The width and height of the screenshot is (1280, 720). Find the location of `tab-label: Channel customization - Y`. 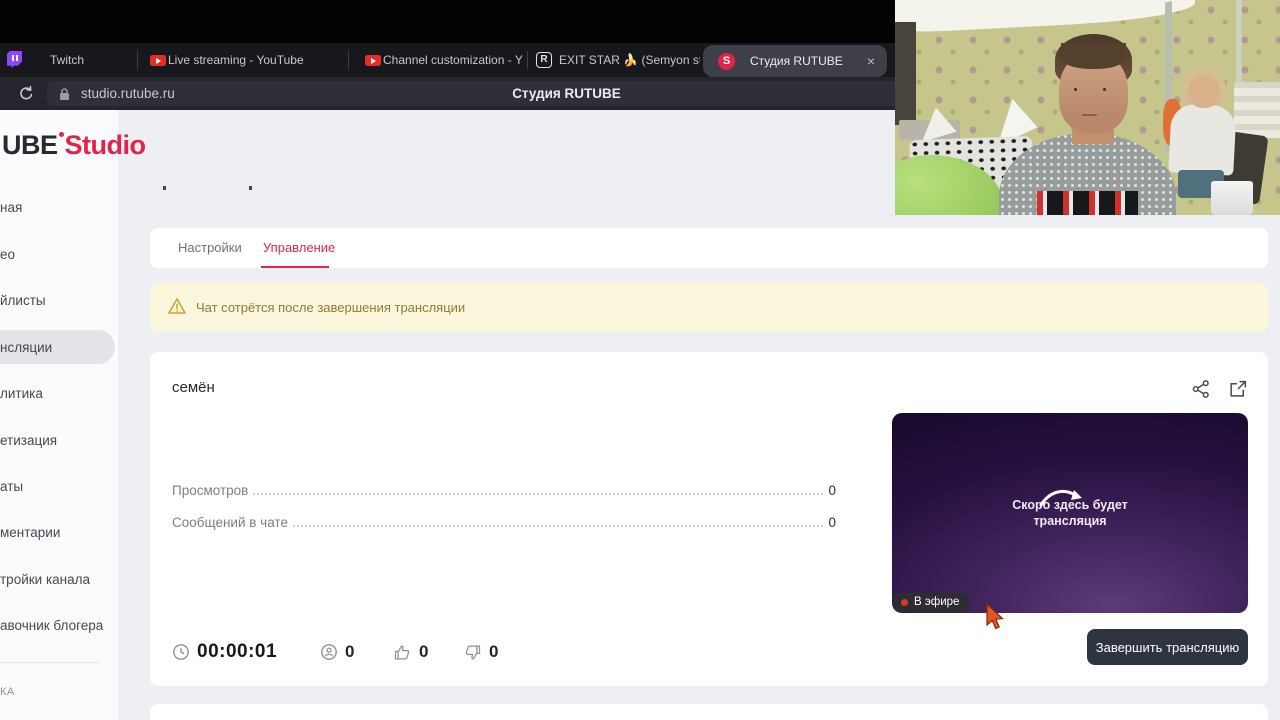

tab-label: Channel customization - Y is located at coordinates (453, 60).